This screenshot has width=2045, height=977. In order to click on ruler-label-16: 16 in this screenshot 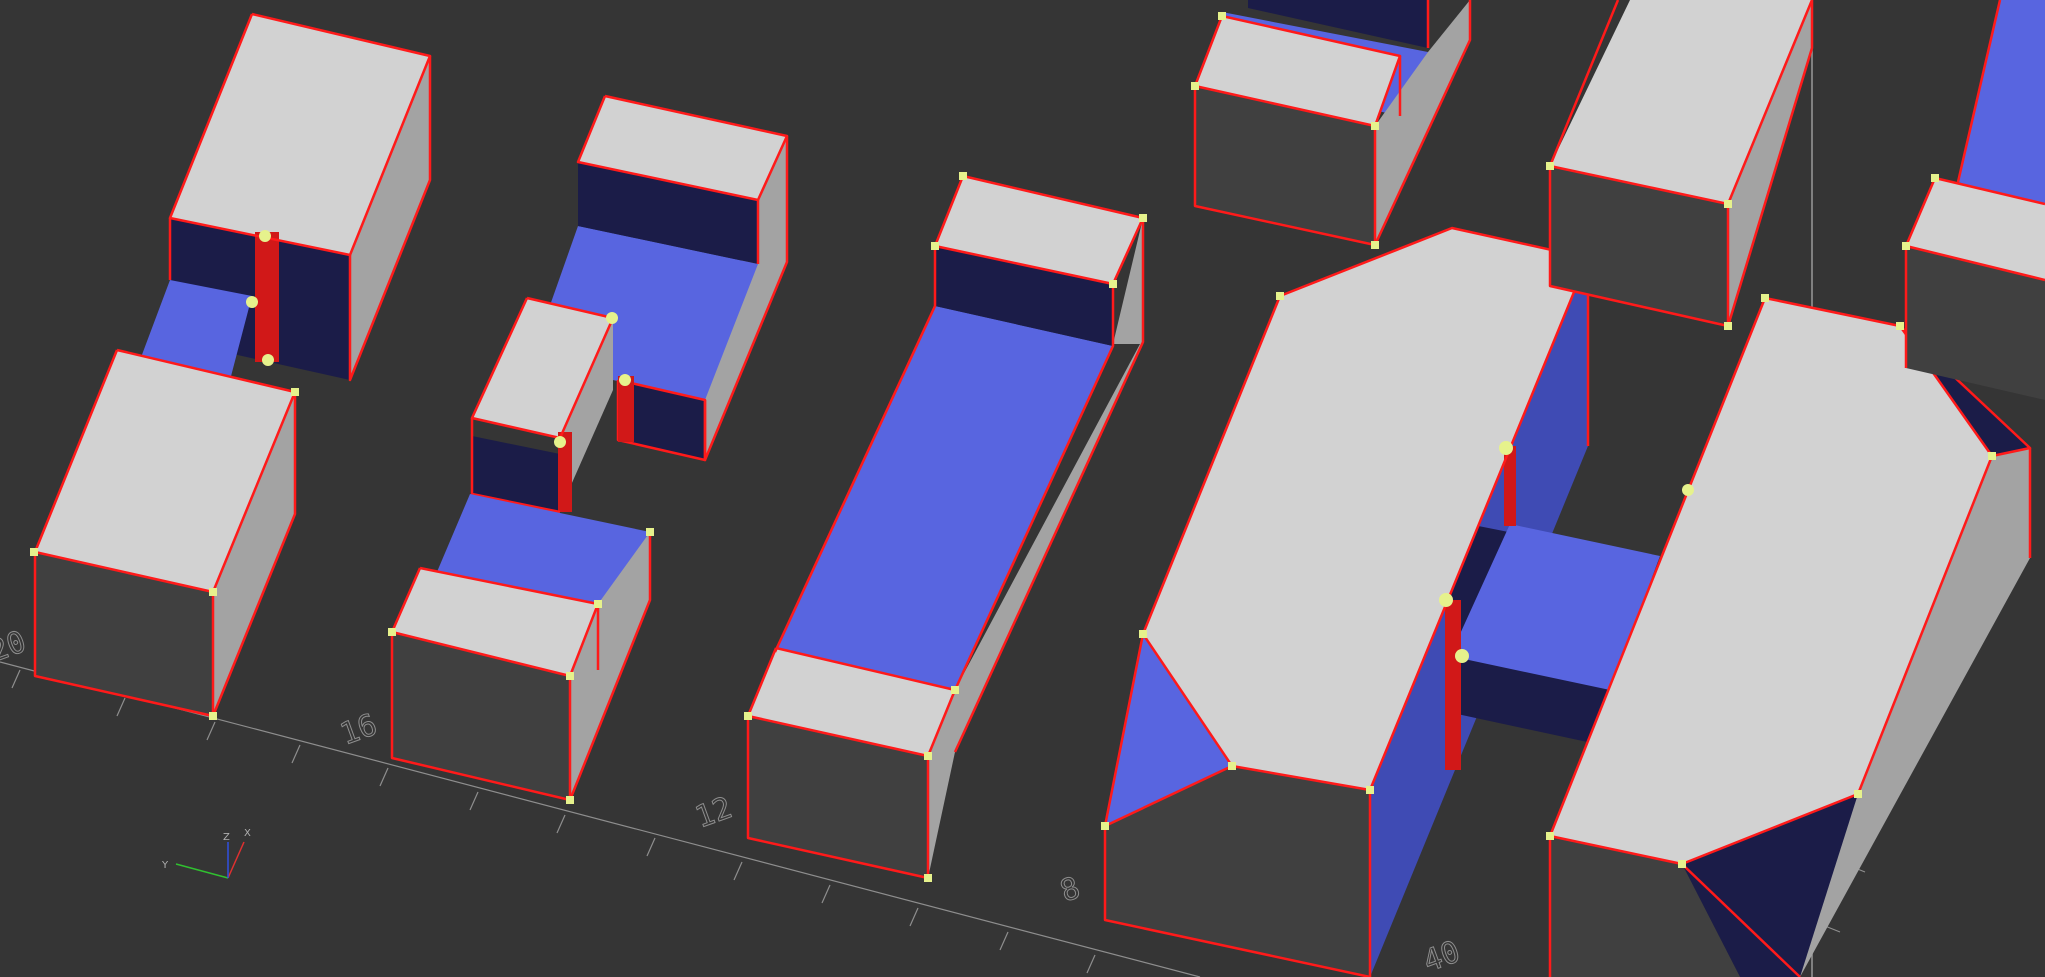, I will do `click(359, 729)`.